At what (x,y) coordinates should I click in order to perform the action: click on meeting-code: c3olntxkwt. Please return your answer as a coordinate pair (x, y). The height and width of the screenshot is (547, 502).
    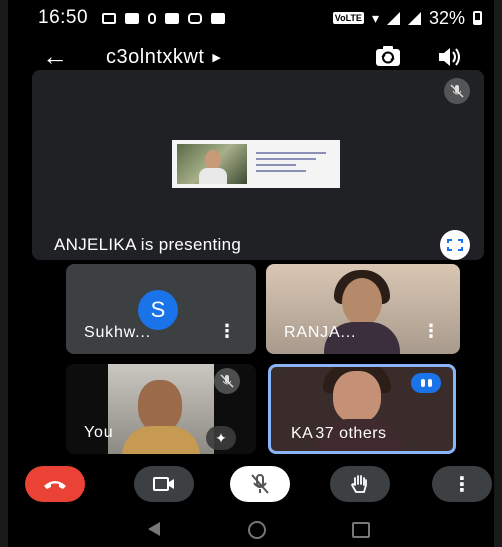
    Looking at the image, I should click on (155, 57).